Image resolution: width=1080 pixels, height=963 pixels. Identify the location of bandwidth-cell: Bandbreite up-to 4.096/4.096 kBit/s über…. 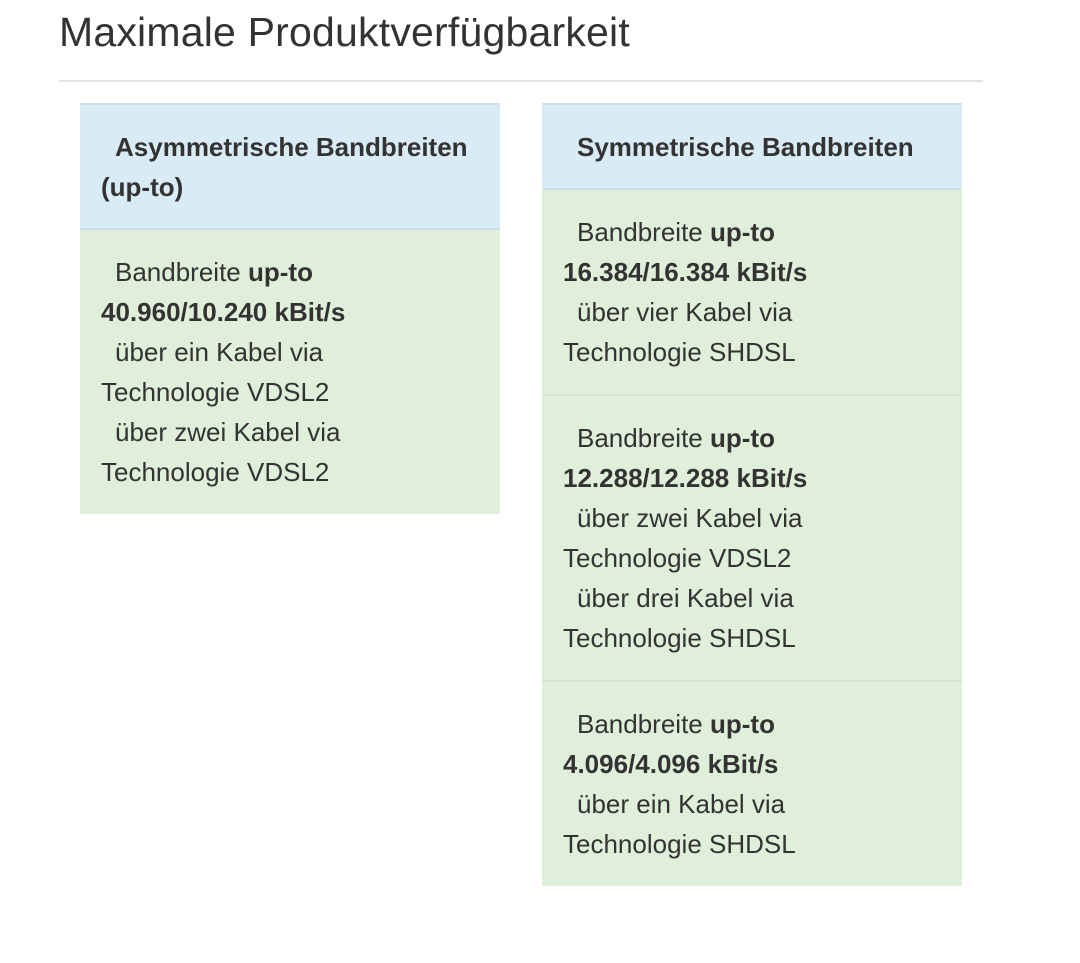
(752, 783).